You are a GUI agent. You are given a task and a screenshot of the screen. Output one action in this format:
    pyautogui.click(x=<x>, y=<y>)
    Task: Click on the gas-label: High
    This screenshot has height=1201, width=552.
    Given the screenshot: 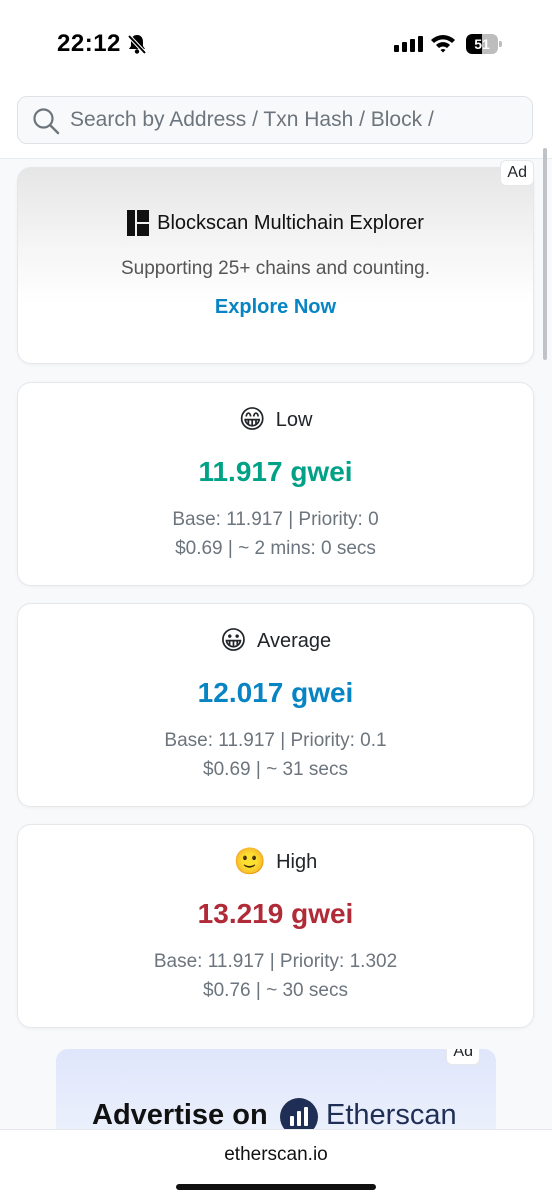 What is the action you would take?
    pyautogui.click(x=297, y=861)
    